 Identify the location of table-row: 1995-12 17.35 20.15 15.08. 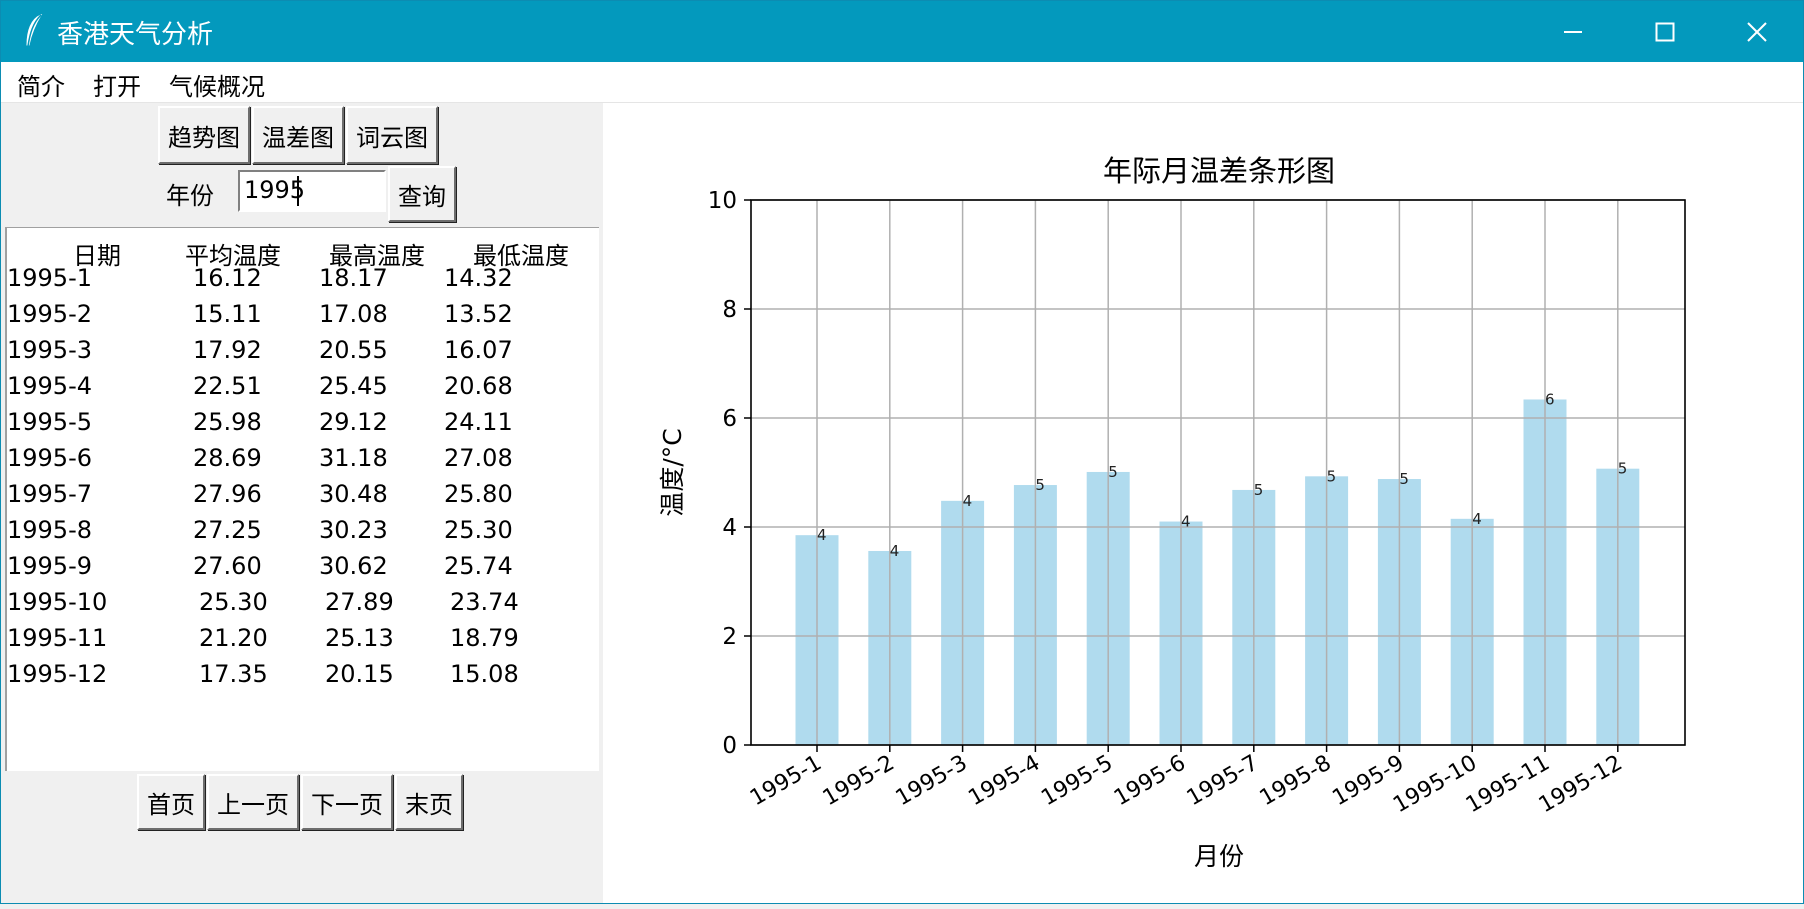
(302, 675).